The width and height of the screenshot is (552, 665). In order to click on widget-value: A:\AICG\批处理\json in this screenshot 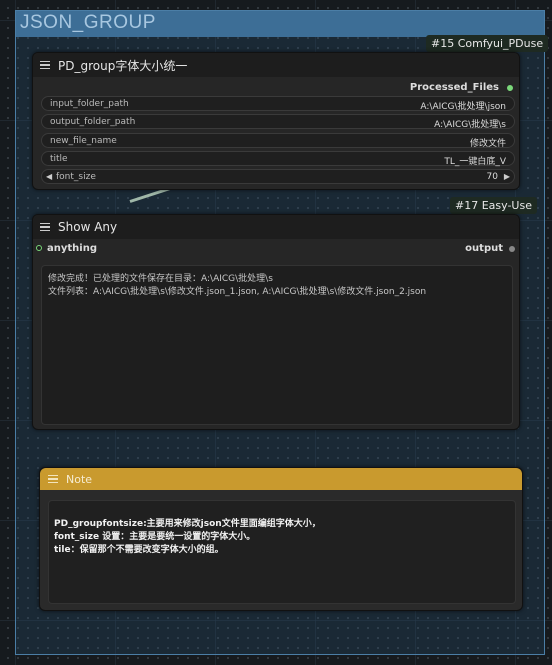, I will do `click(463, 107)`.